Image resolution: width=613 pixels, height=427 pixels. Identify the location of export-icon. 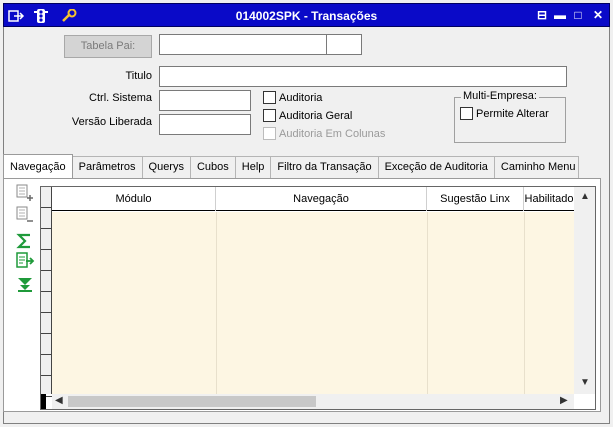
(25, 261).